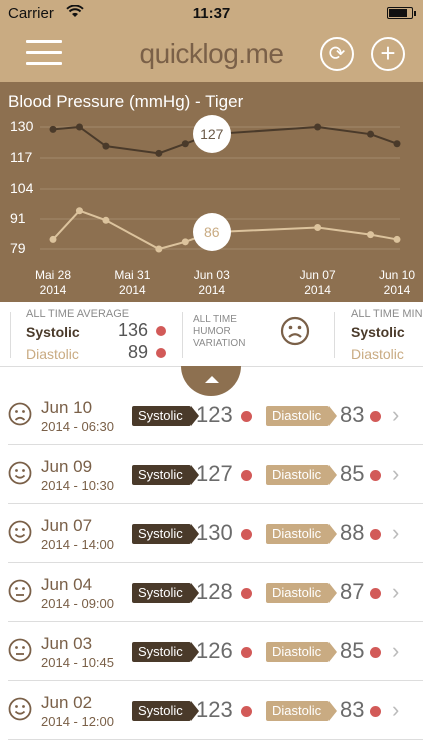  Describe the element at coordinates (53, 282) in the screenshot. I see `x-tick-label: Mai 28 2014` at that location.